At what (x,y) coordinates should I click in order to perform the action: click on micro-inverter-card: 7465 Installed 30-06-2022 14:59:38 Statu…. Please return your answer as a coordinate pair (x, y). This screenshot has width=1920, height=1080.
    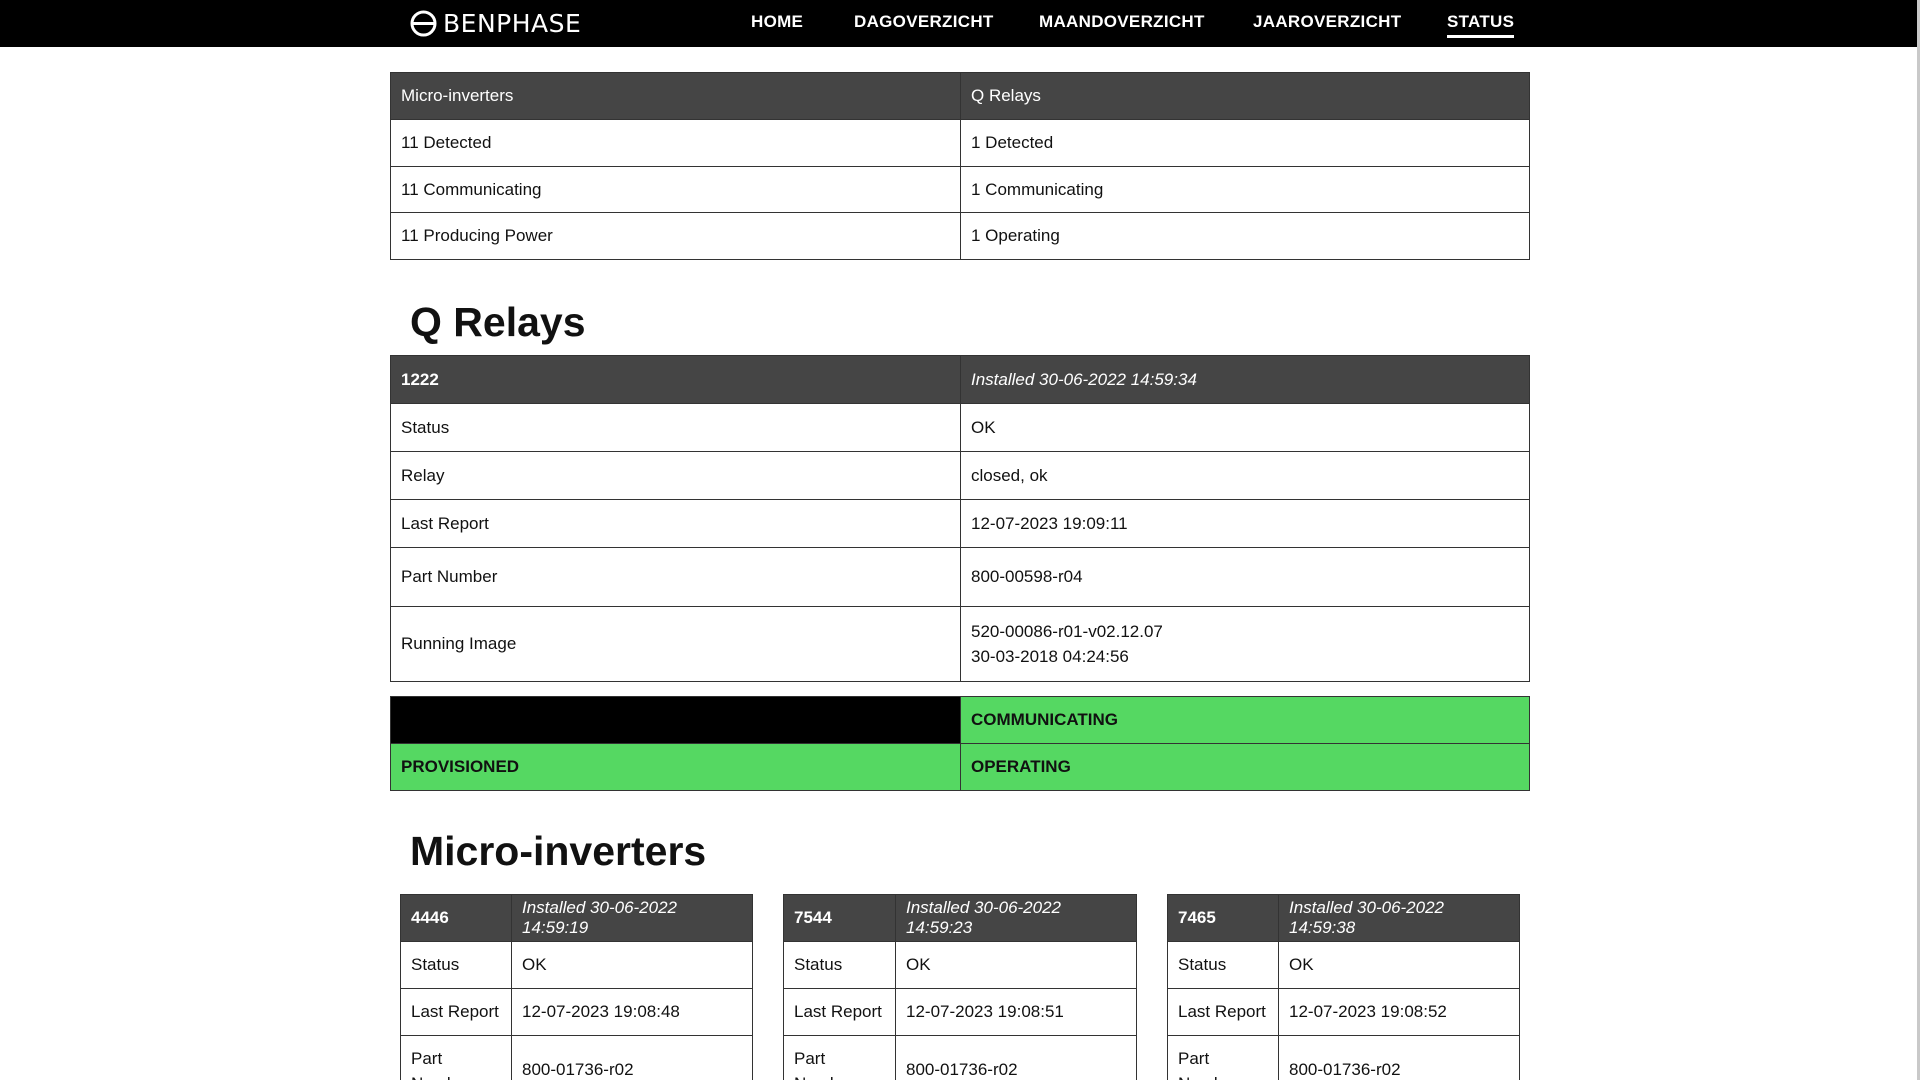
    Looking at the image, I should click on (1343, 987).